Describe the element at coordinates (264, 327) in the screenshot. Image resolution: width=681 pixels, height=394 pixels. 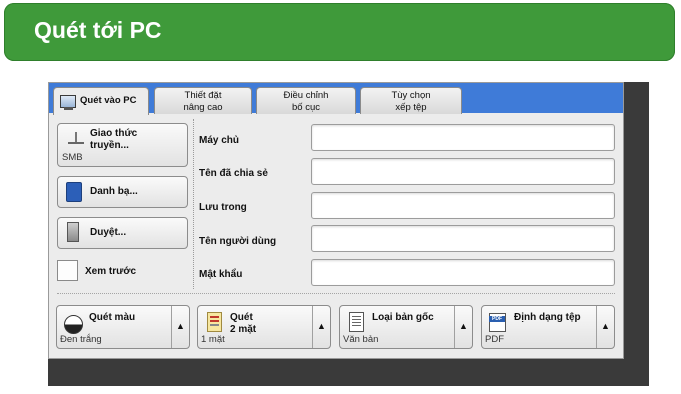
I see `duplex-scanning-button: Quét 2 mặt 1 mặt ▲` at that location.